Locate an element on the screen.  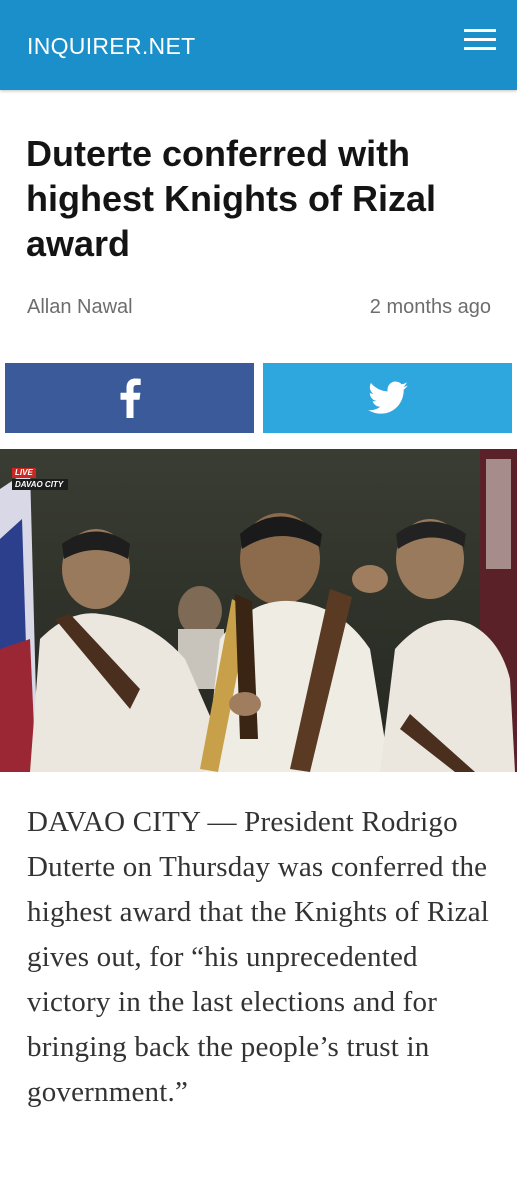
site-logo: INQUIRER.NET is located at coordinates (111, 46).